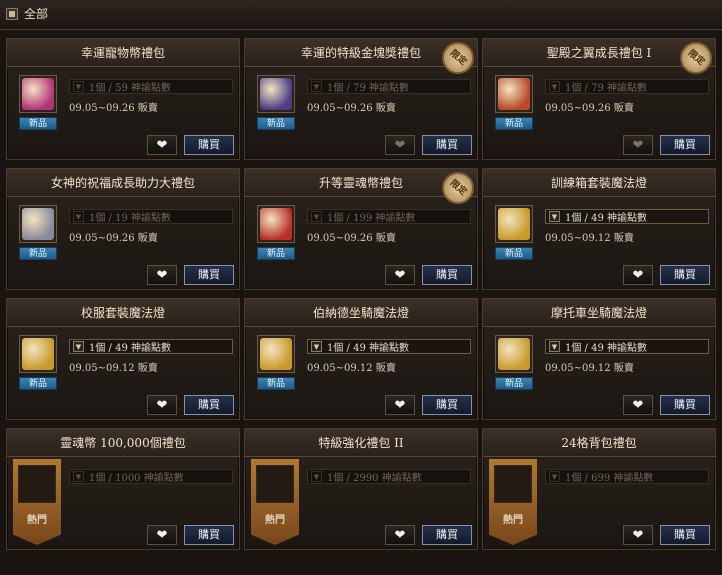 The image size is (722, 575). I want to click on quantity-select: ▼ 1個 / 79 神諭點數, so click(627, 86).